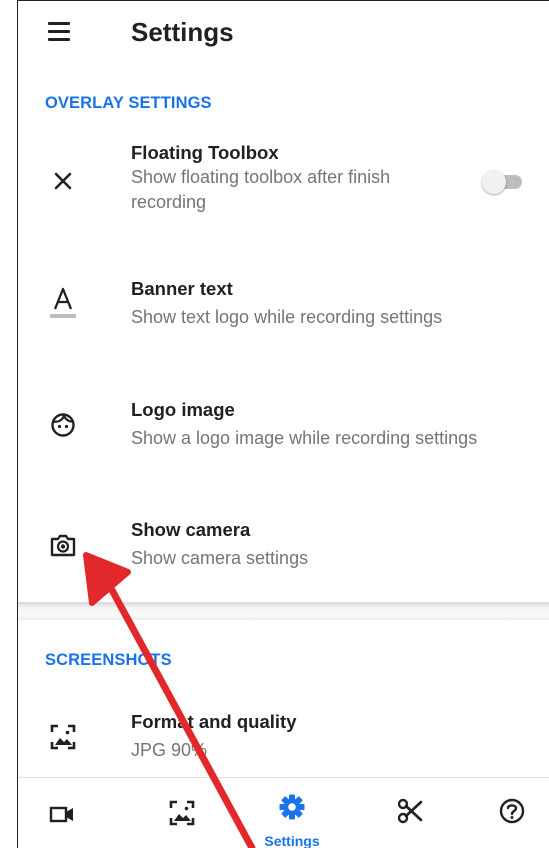 This screenshot has height=848, width=549. Describe the element at coordinates (220, 558) in the screenshot. I see `setting-description: Show camera settings` at that location.